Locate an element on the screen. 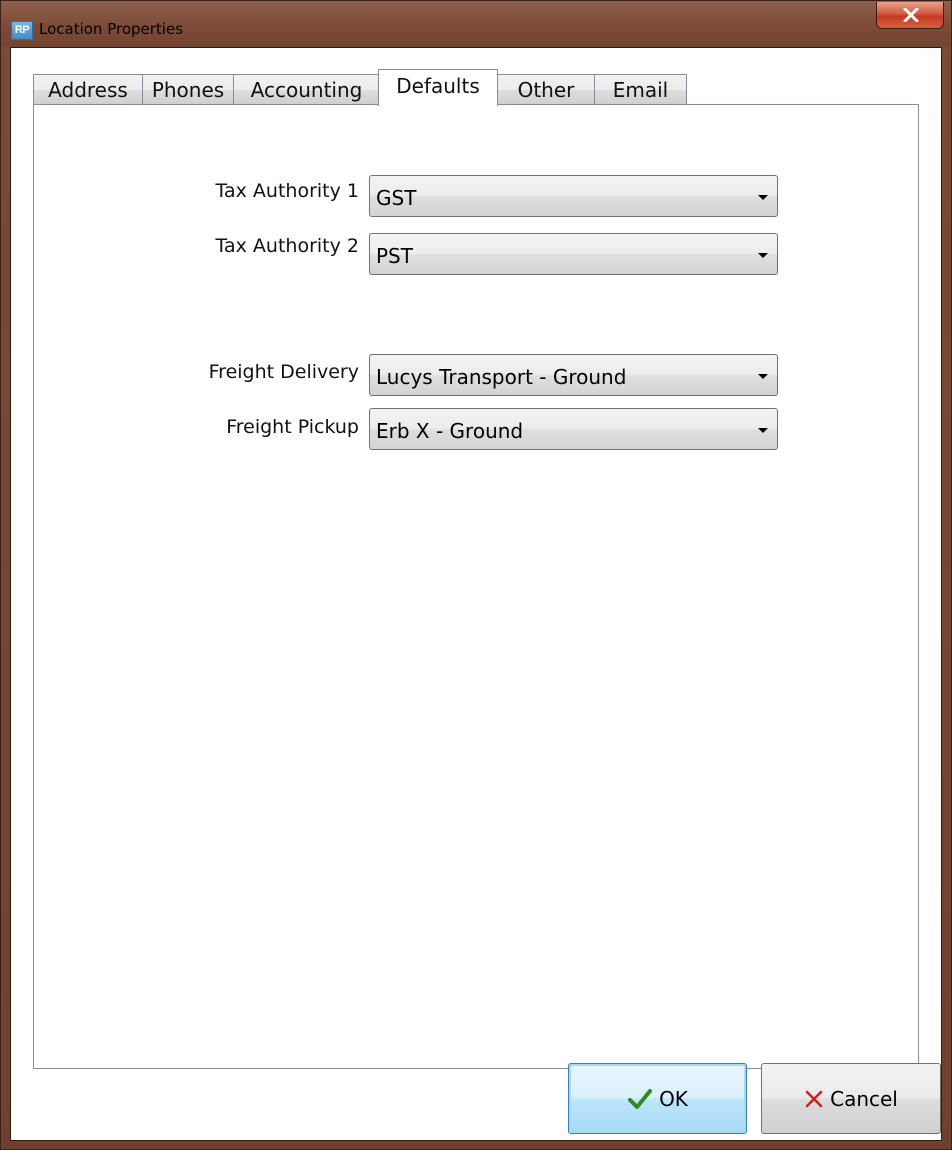 The height and width of the screenshot is (1150, 952). tax-authority-1-dropdown: GST is located at coordinates (573, 196).